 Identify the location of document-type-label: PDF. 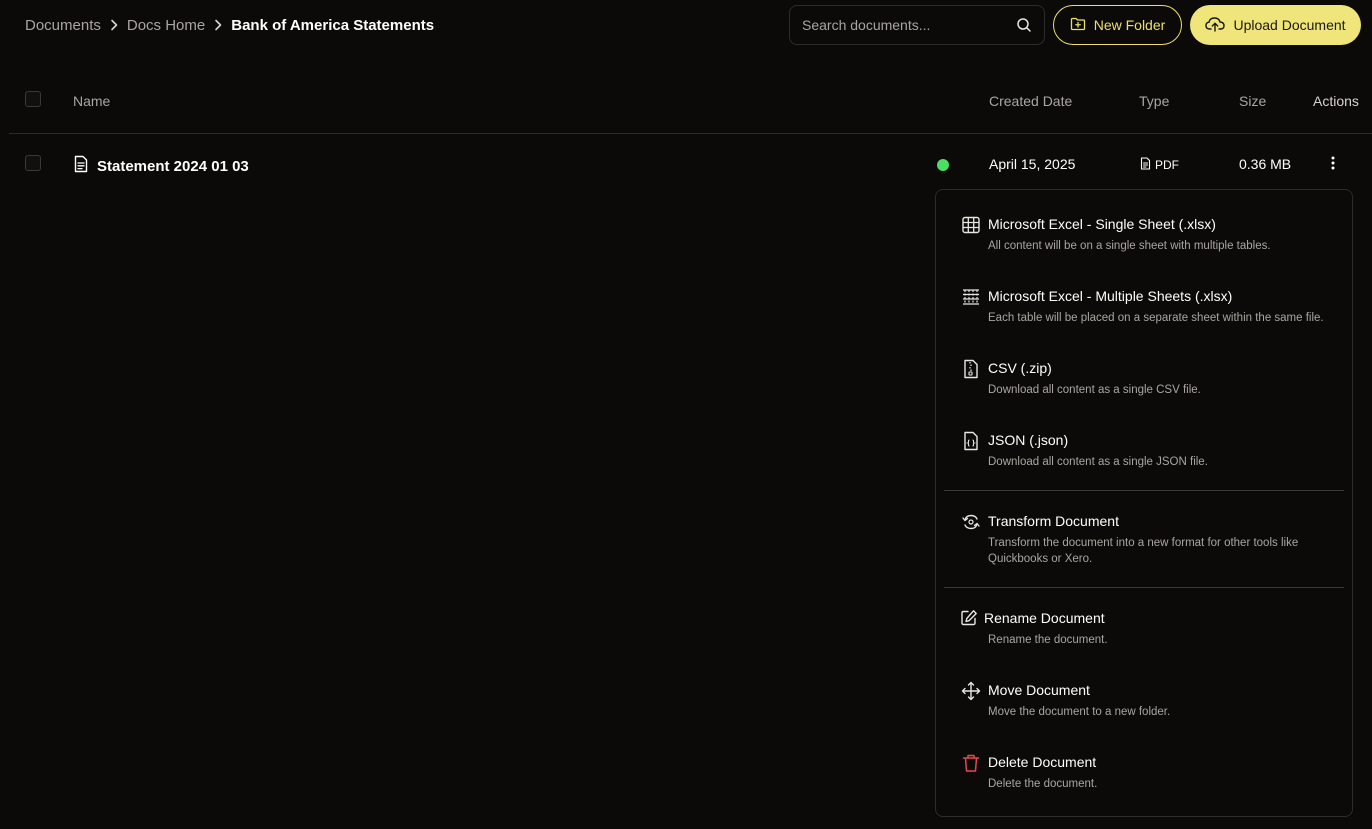
(1167, 165).